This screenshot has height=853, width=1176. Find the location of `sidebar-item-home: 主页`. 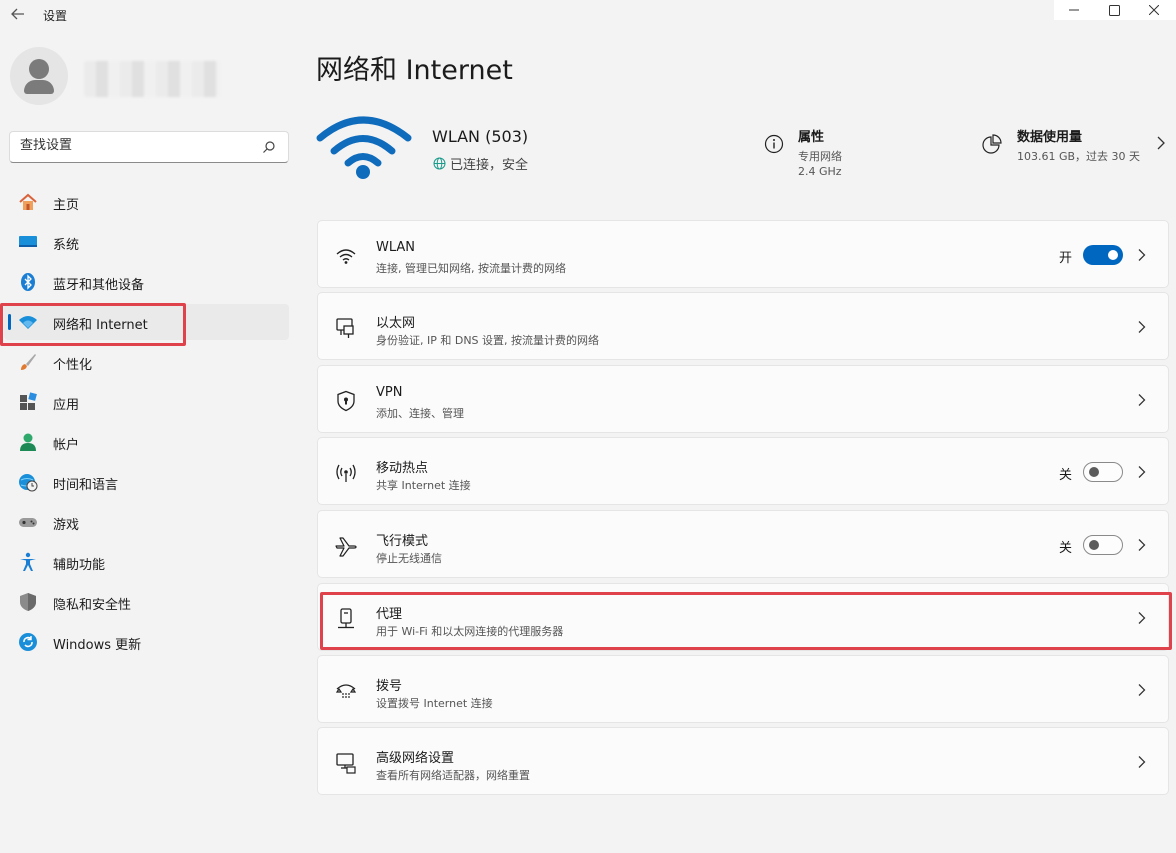

sidebar-item-home: 主页 is located at coordinates (146, 202).